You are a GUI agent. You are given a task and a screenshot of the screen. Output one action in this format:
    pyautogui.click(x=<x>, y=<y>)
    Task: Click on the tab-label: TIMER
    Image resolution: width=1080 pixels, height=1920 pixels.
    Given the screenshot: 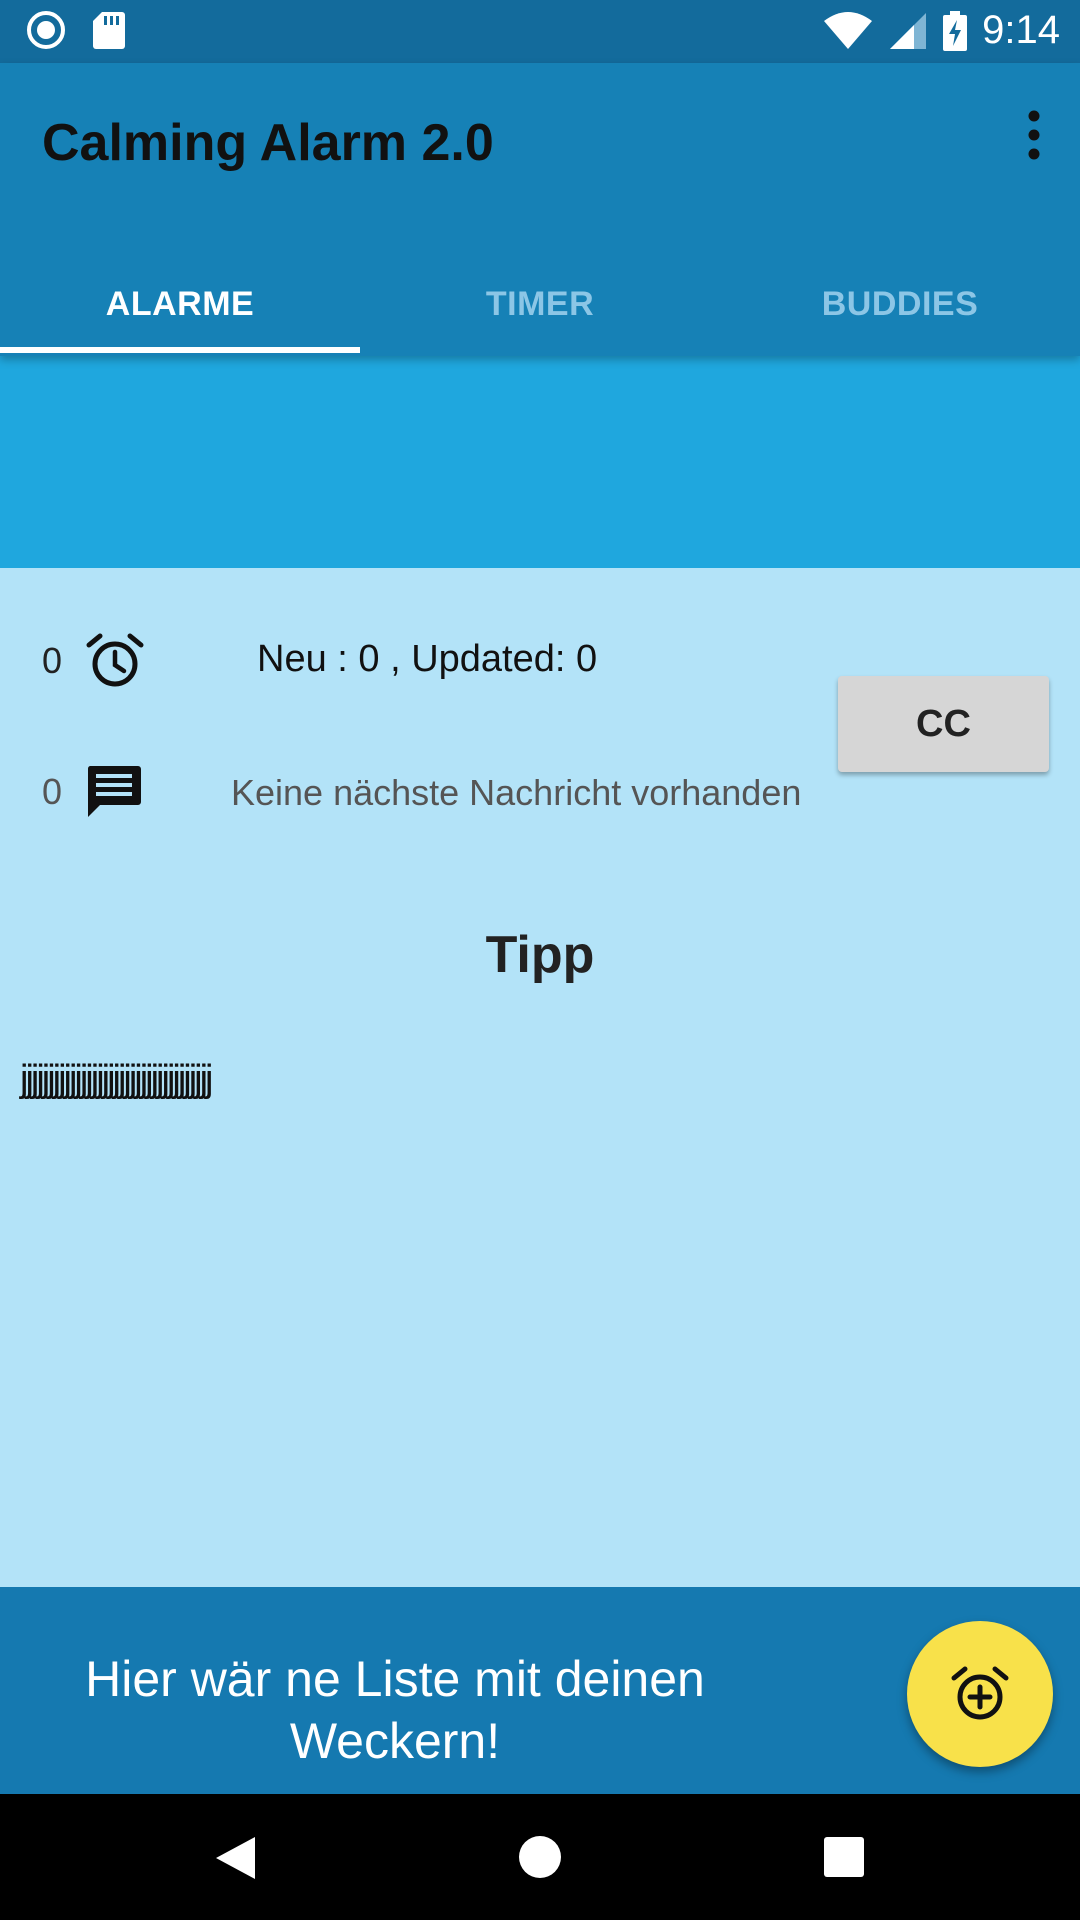 What is the action you would take?
    pyautogui.click(x=540, y=304)
    